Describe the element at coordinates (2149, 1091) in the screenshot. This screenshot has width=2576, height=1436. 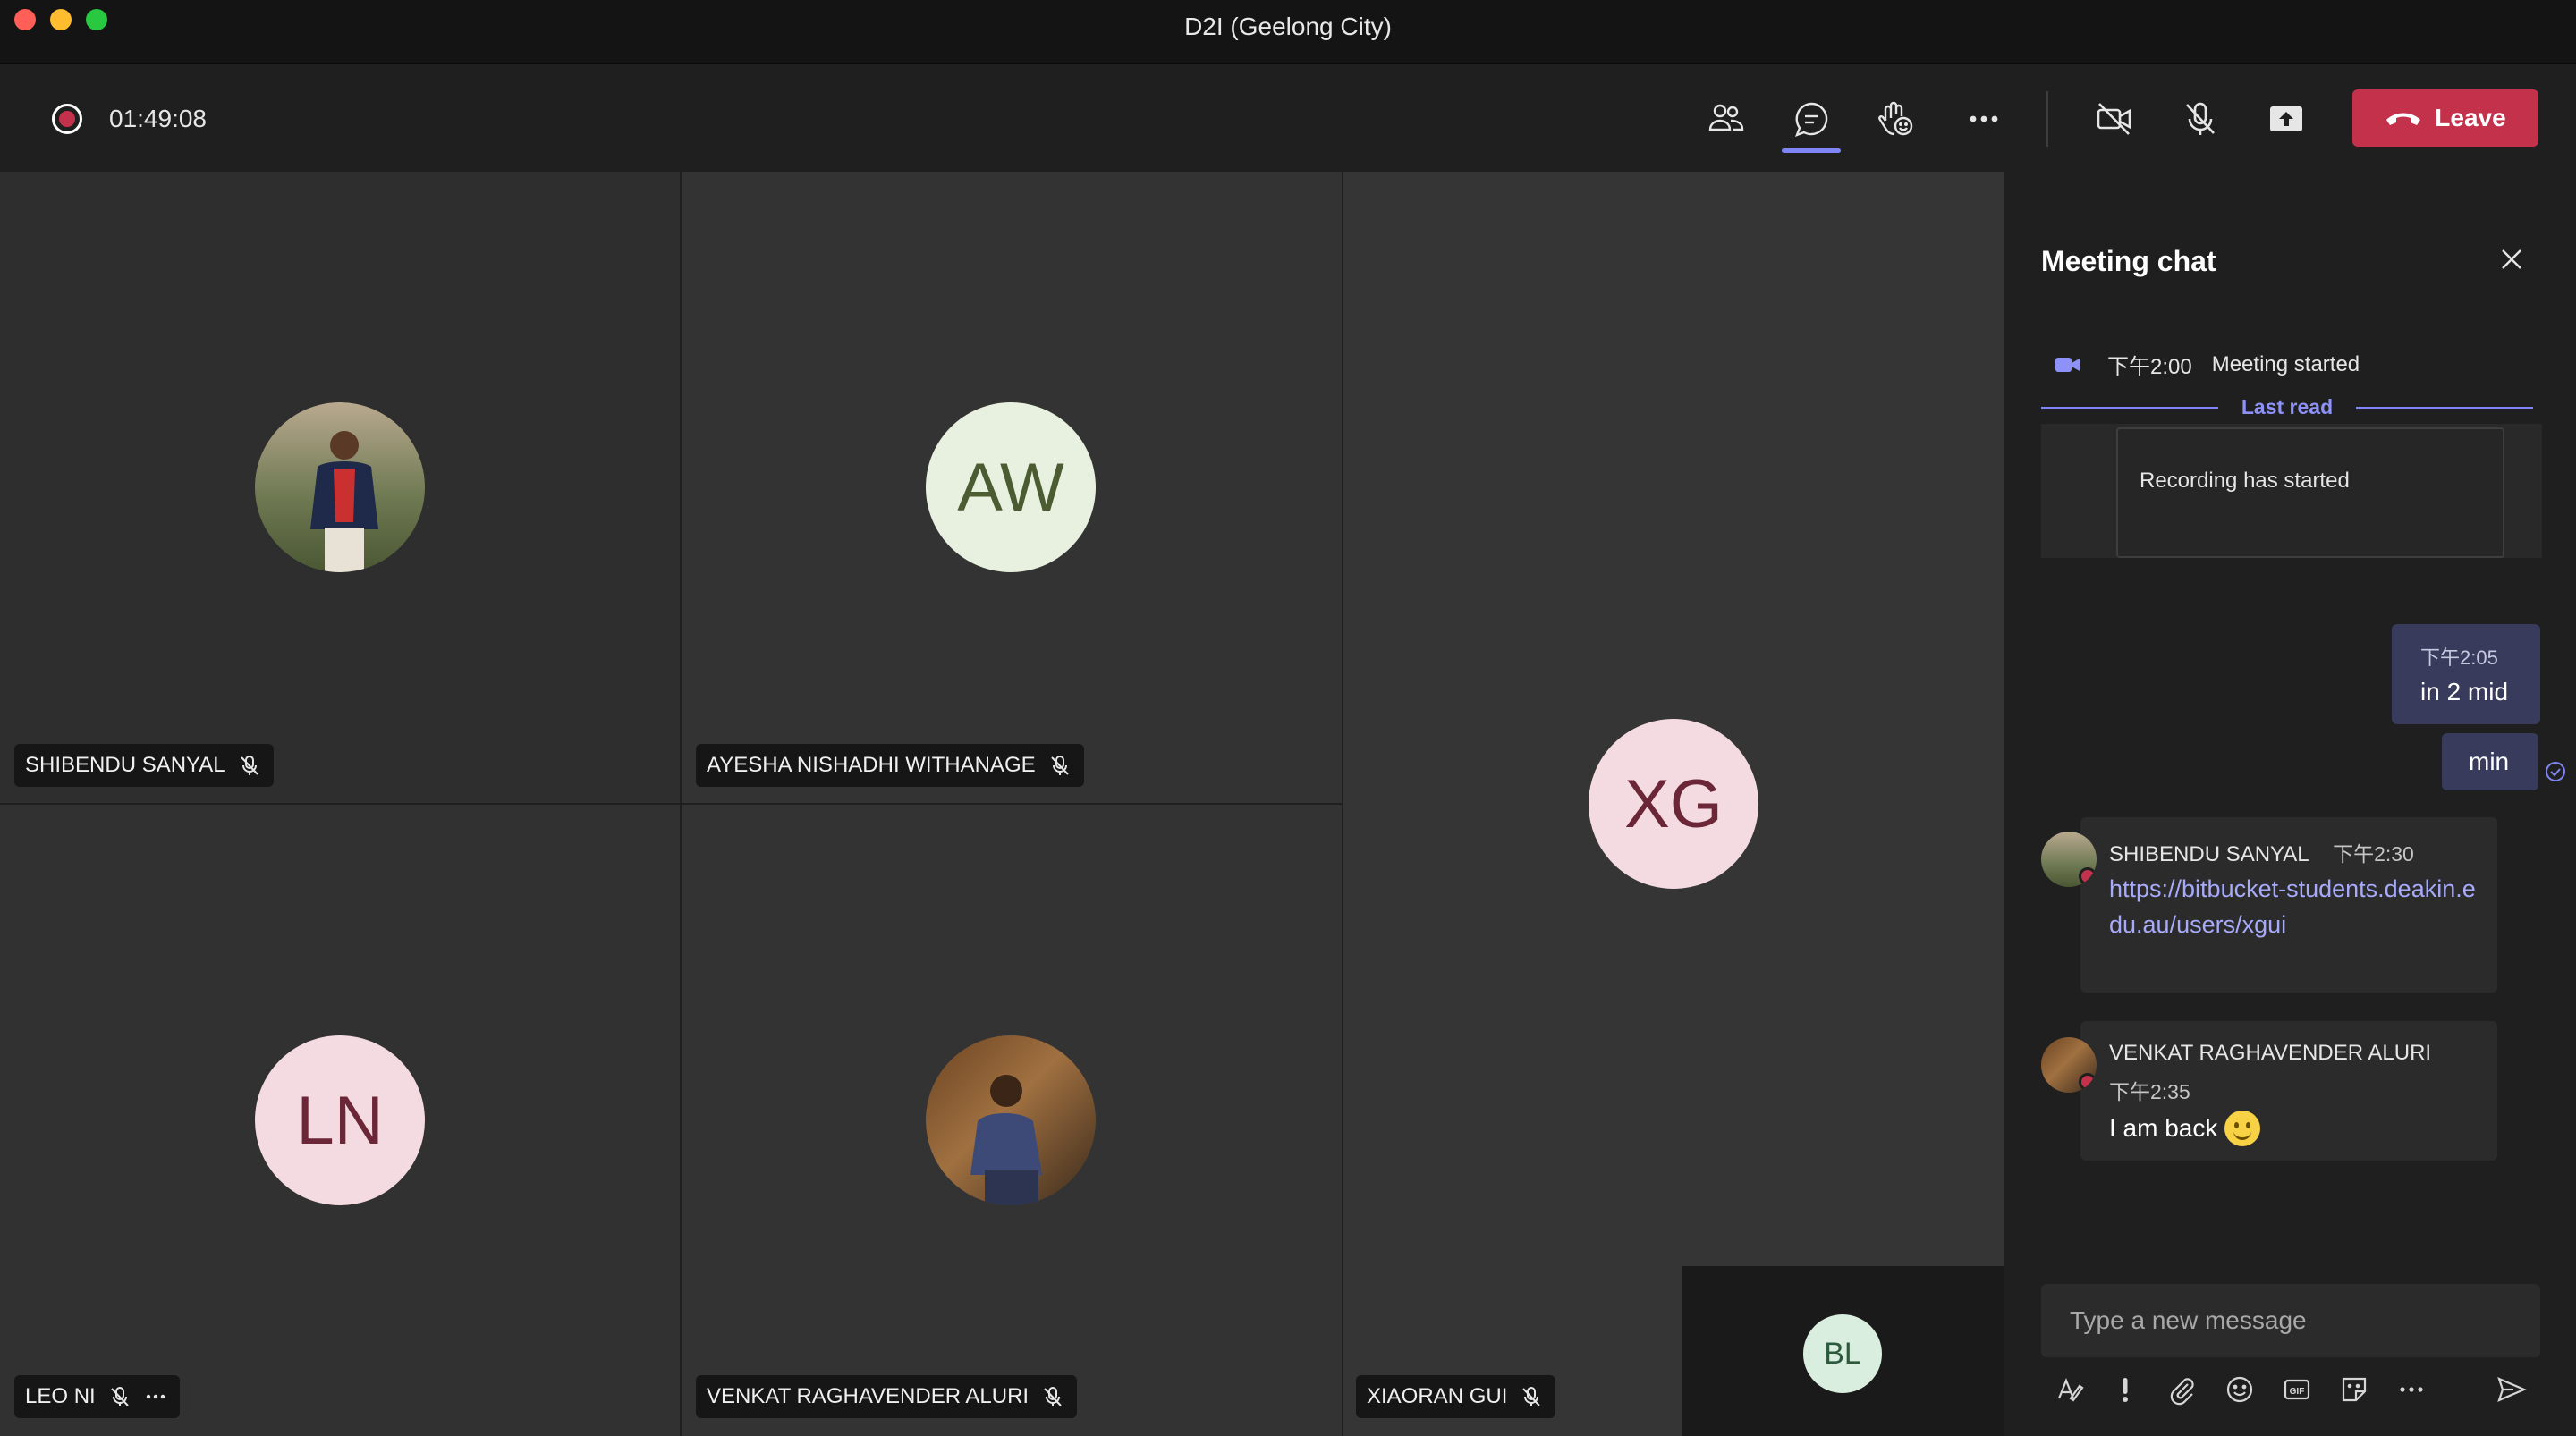
I see `message-time: 下午2:35` at that location.